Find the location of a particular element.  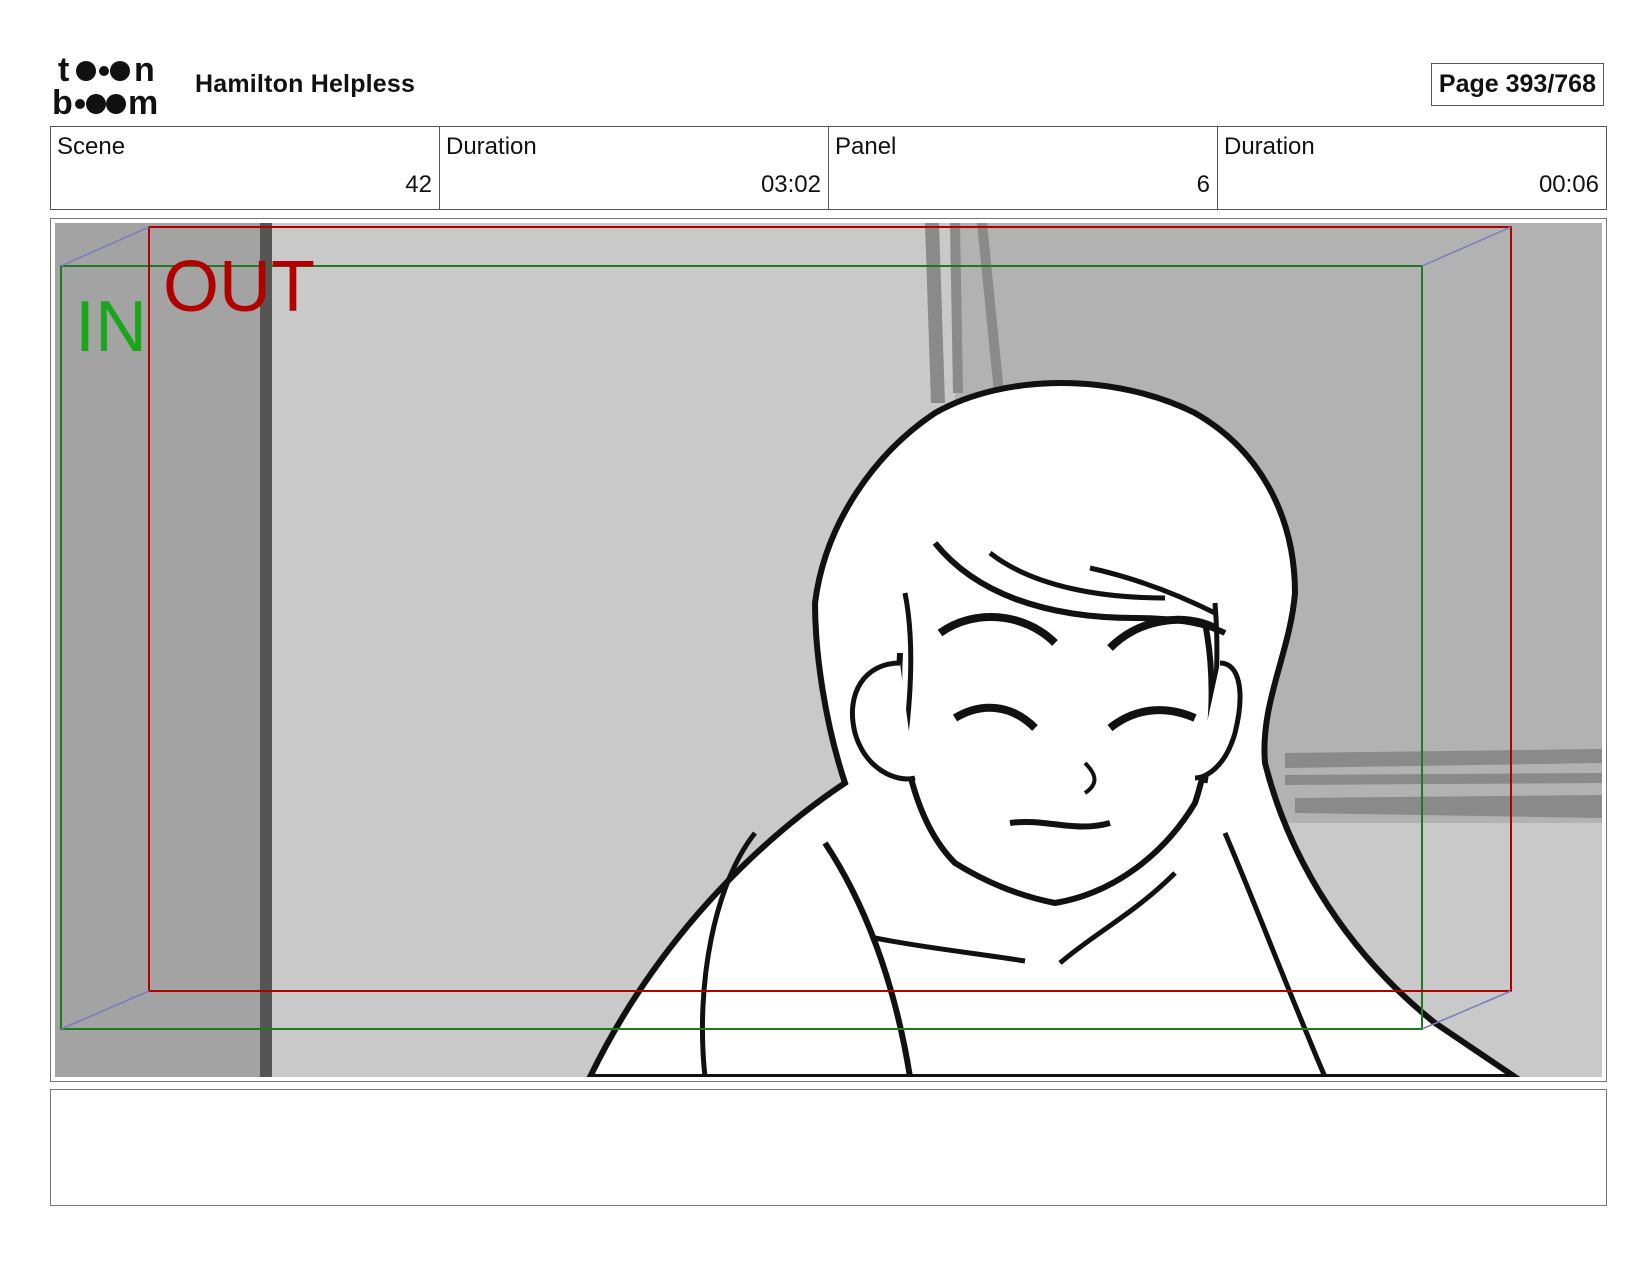

project-title: Hamilton Helpless is located at coordinates (305, 84).